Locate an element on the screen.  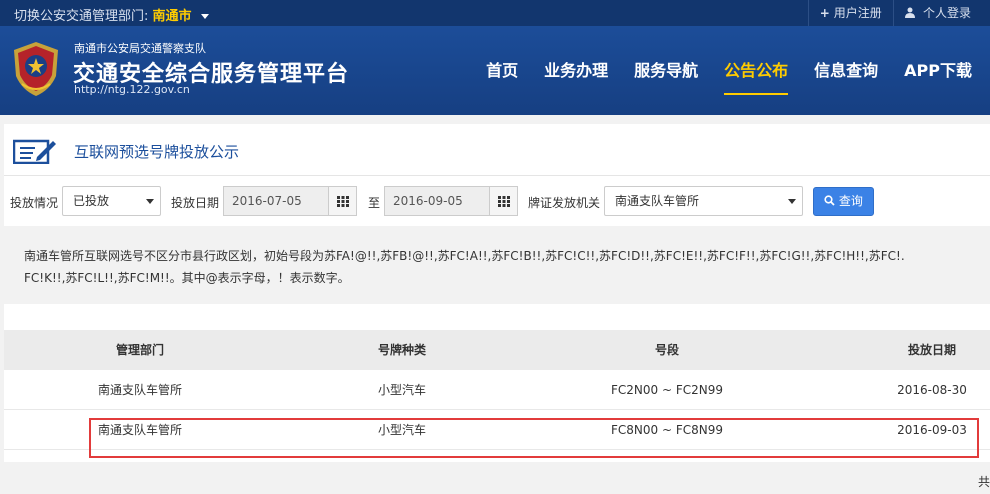
section-title: 互联网预选号牌投放公示 is located at coordinates (157, 152).